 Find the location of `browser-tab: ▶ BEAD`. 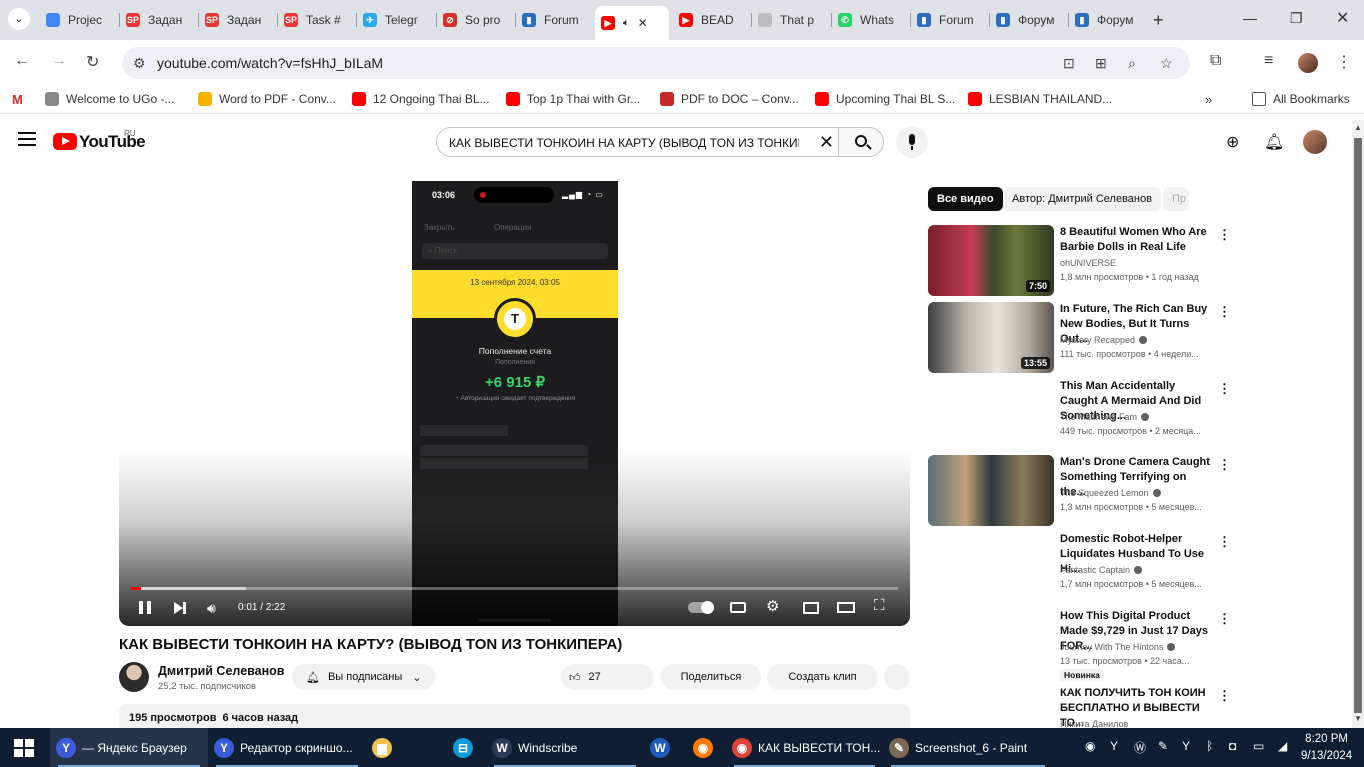

browser-tab: ▶ BEAD is located at coordinates (711, 20).